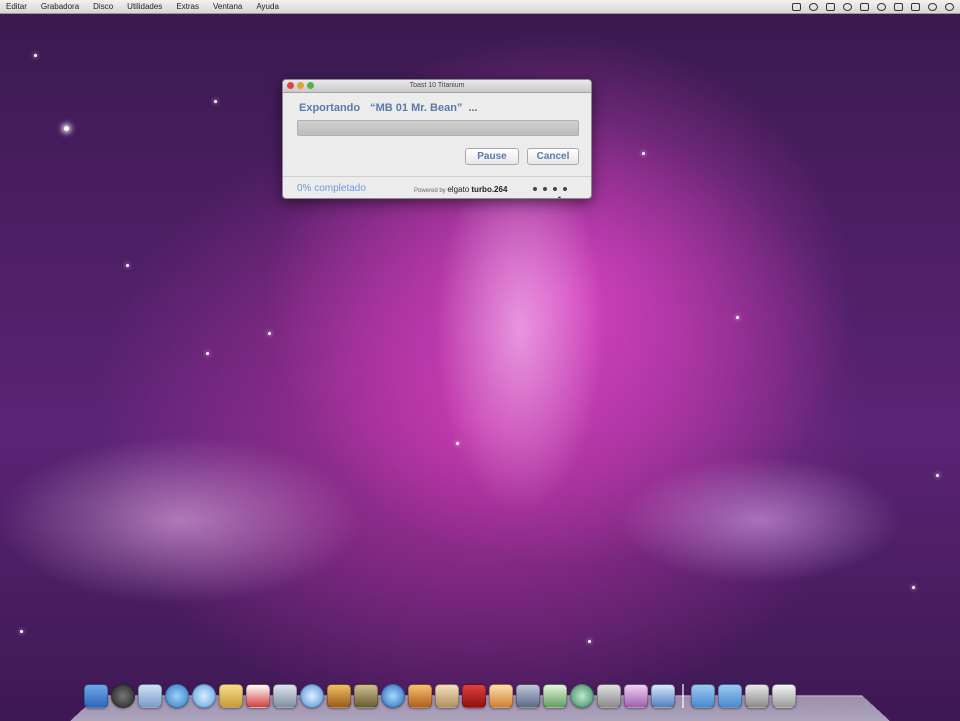  I want to click on time-machine-icon, so click(582, 696).